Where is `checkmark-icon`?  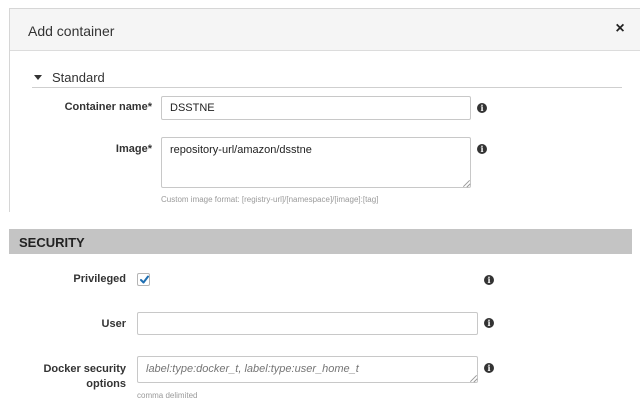
checkmark-icon is located at coordinates (144, 279).